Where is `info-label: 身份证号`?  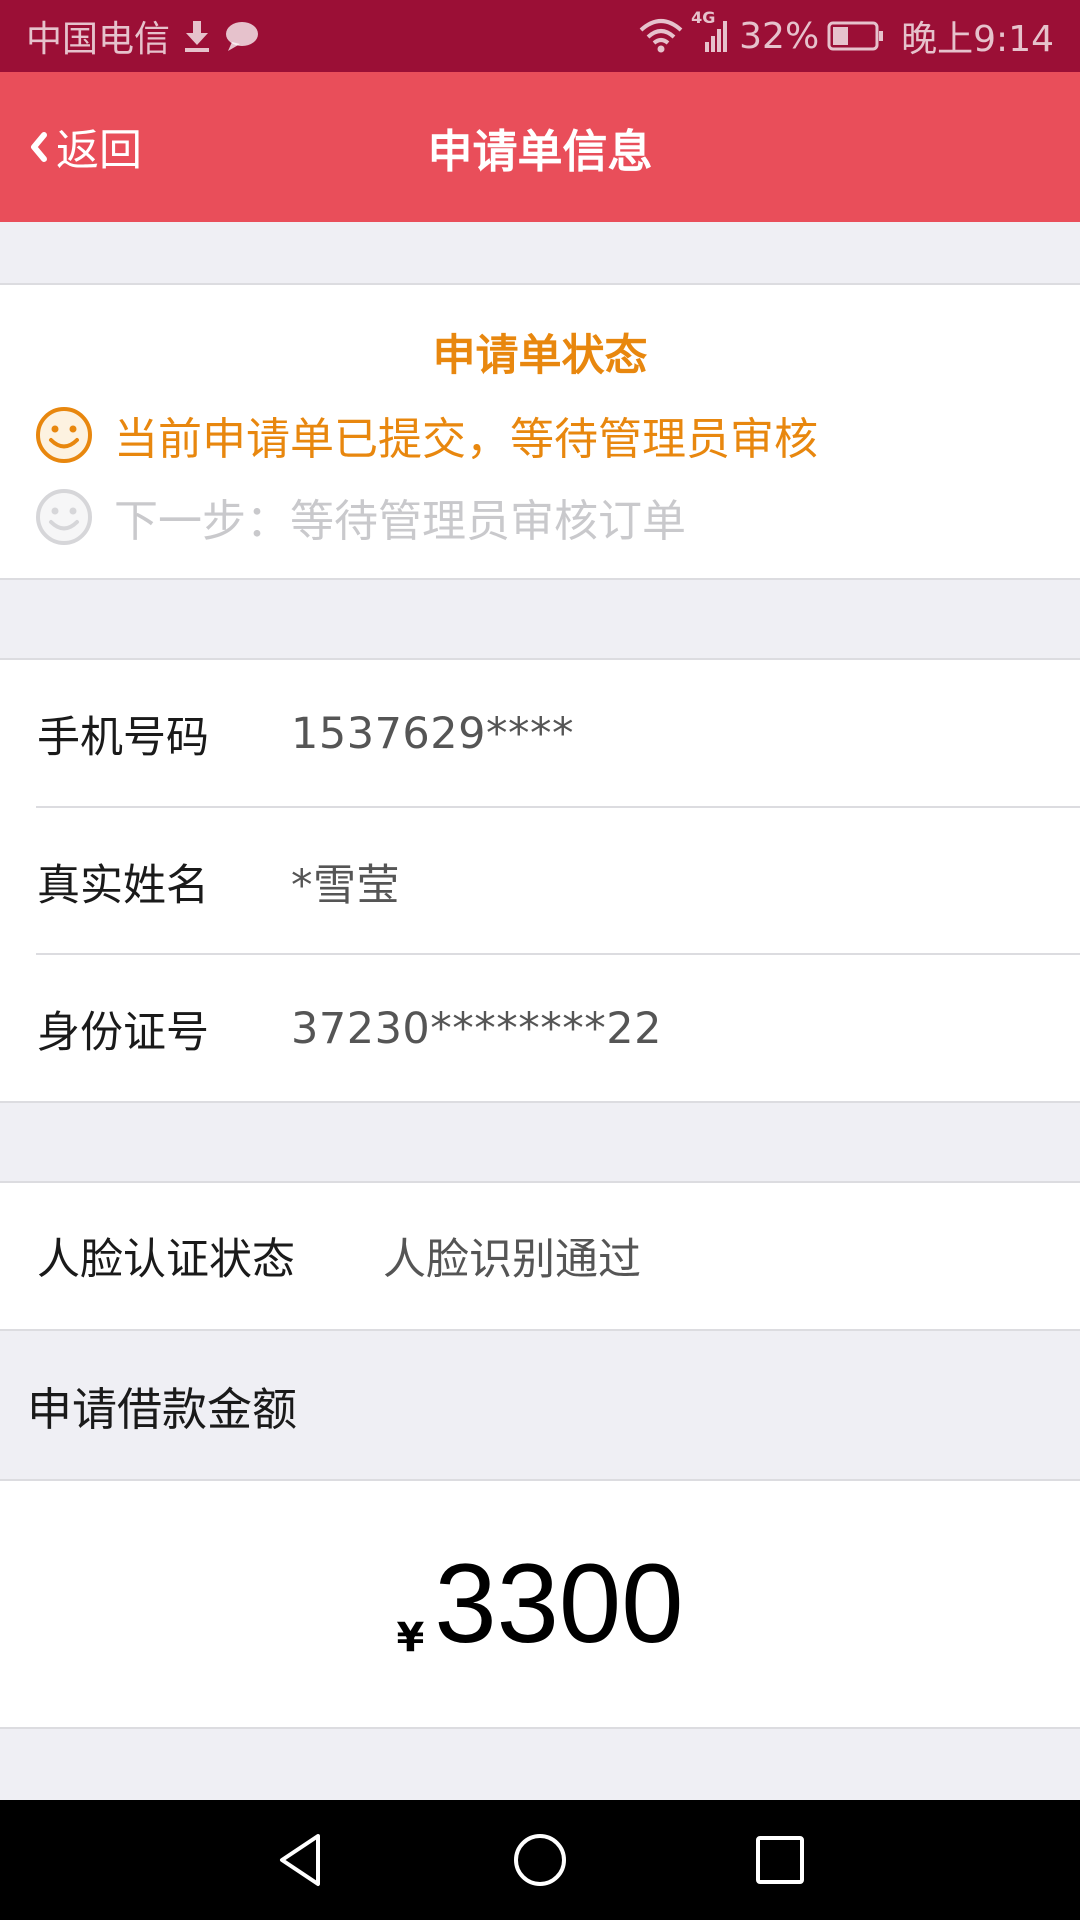 info-label: 身份证号 is located at coordinates (123, 1032).